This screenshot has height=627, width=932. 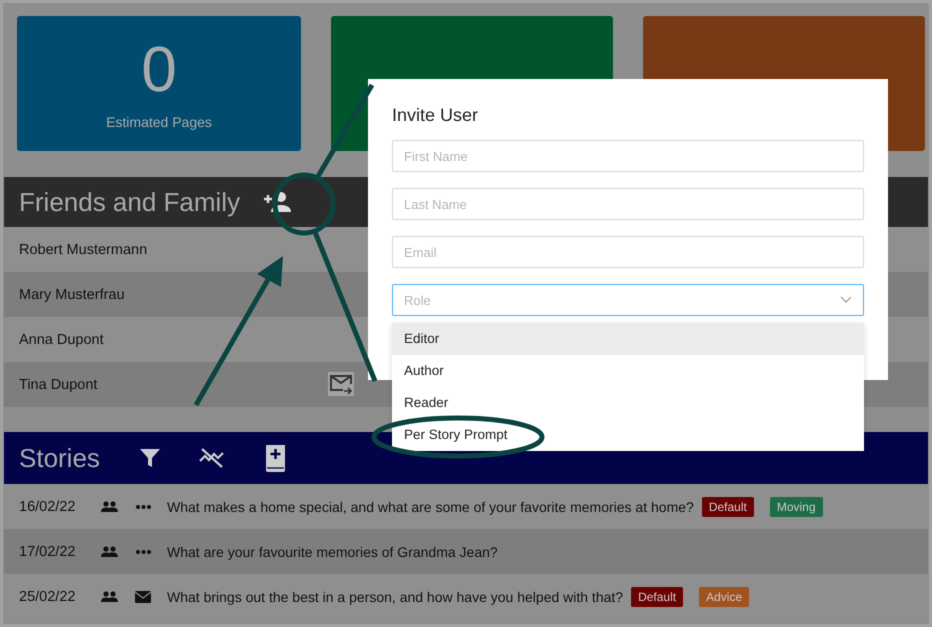 What do you see at coordinates (628, 339) in the screenshot?
I see `menu-option: Editor` at bounding box center [628, 339].